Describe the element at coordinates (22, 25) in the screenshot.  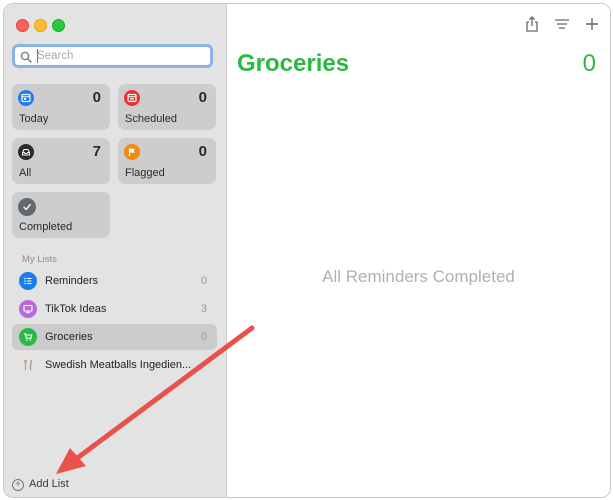
I see `close-window-button` at that location.